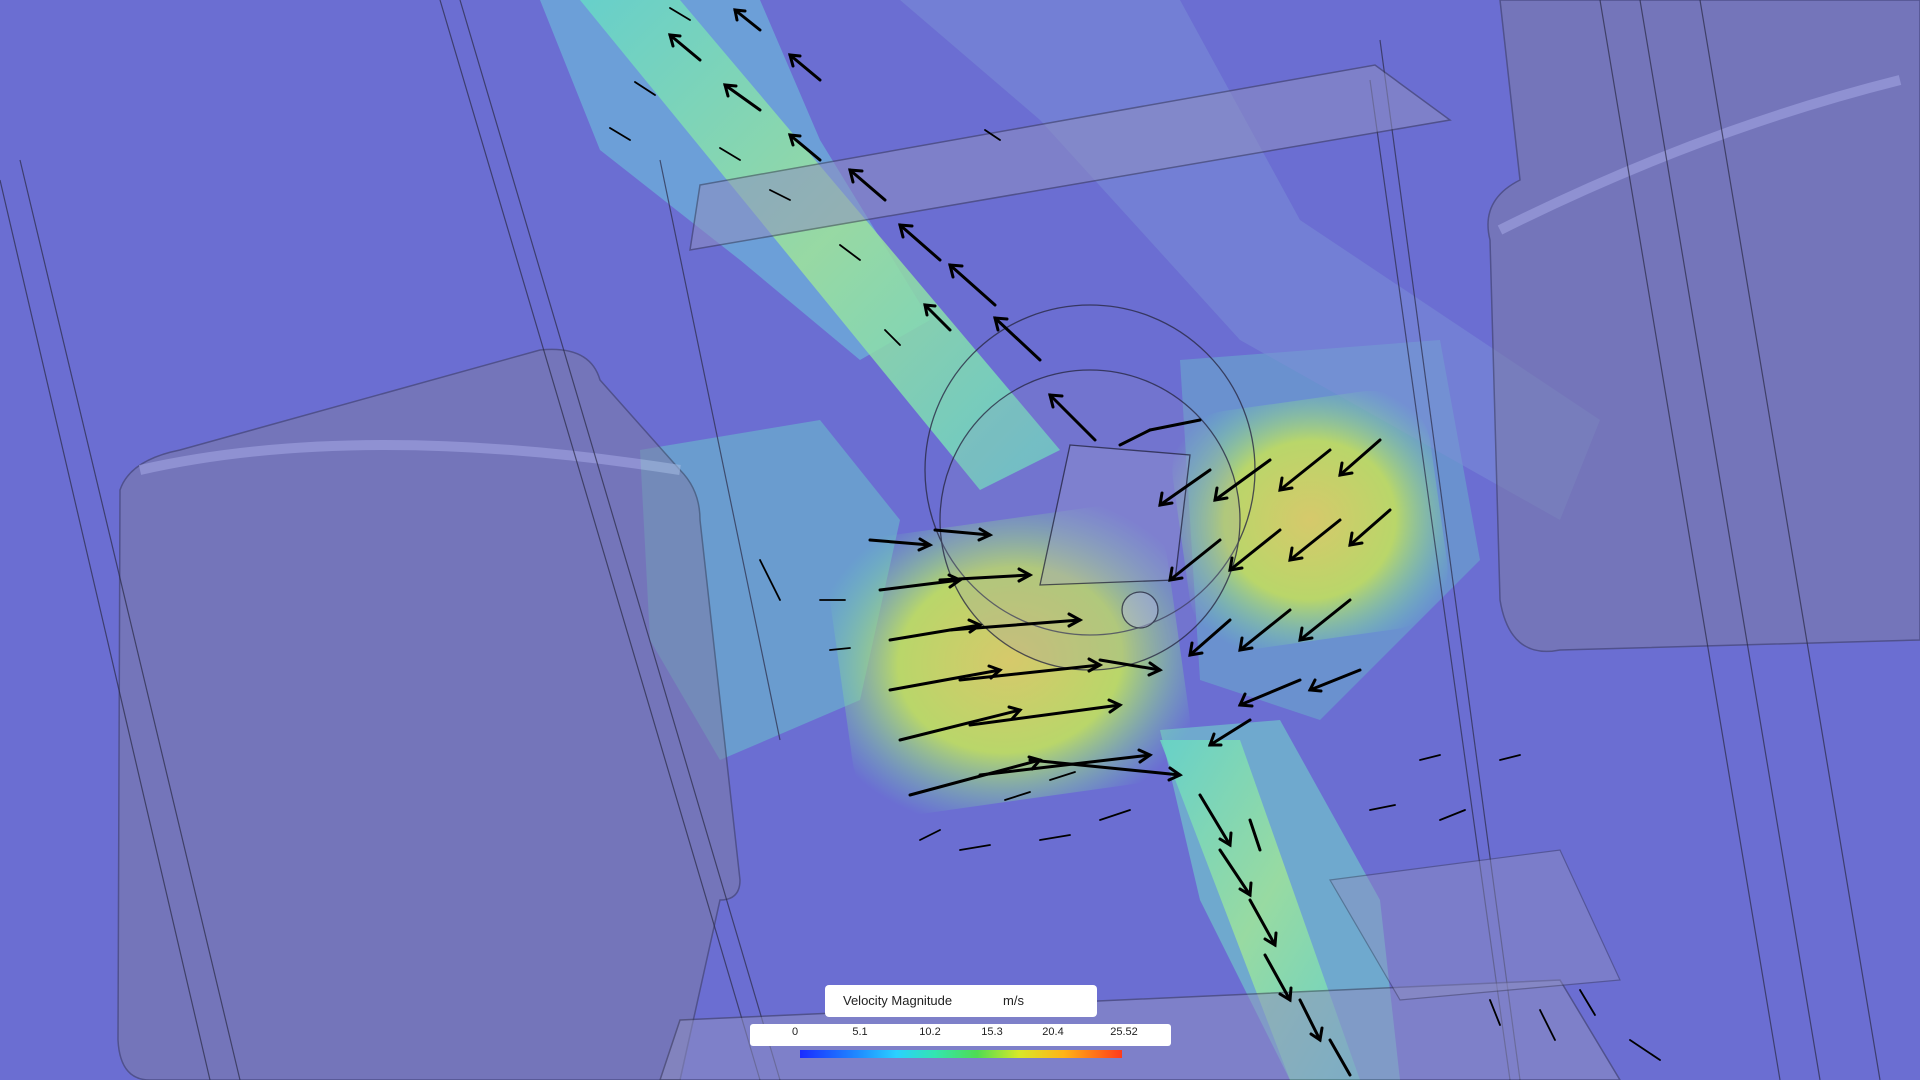 This screenshot has height=1080, width=1920. I want to click on color-scale-bar, so click(961, 1054).